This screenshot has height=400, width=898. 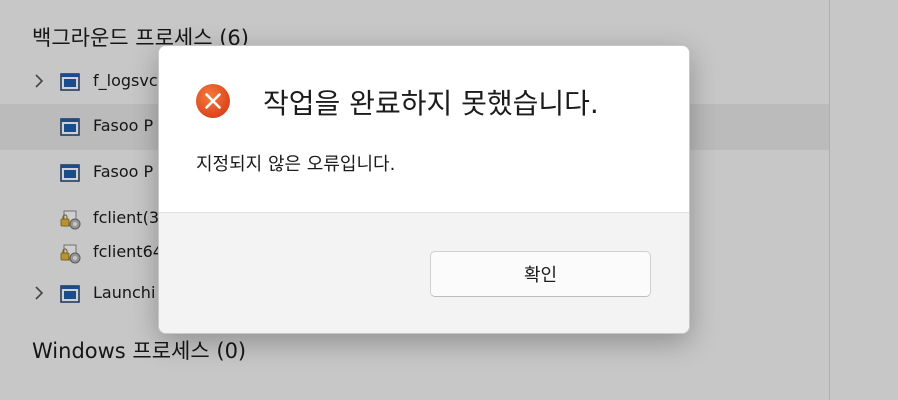 What do you see at coordinates (213, 101) in the screenshot?
I see `error-icon` at bounding box center [213, 101].